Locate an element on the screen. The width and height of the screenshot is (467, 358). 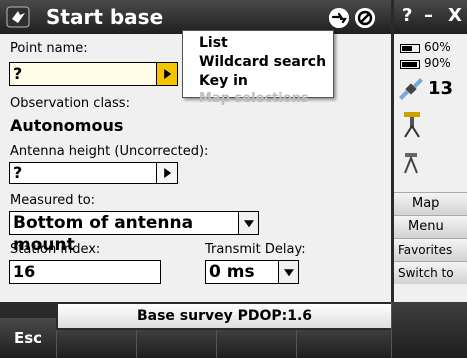
receiver-icon is located at coordinates (412, 126).